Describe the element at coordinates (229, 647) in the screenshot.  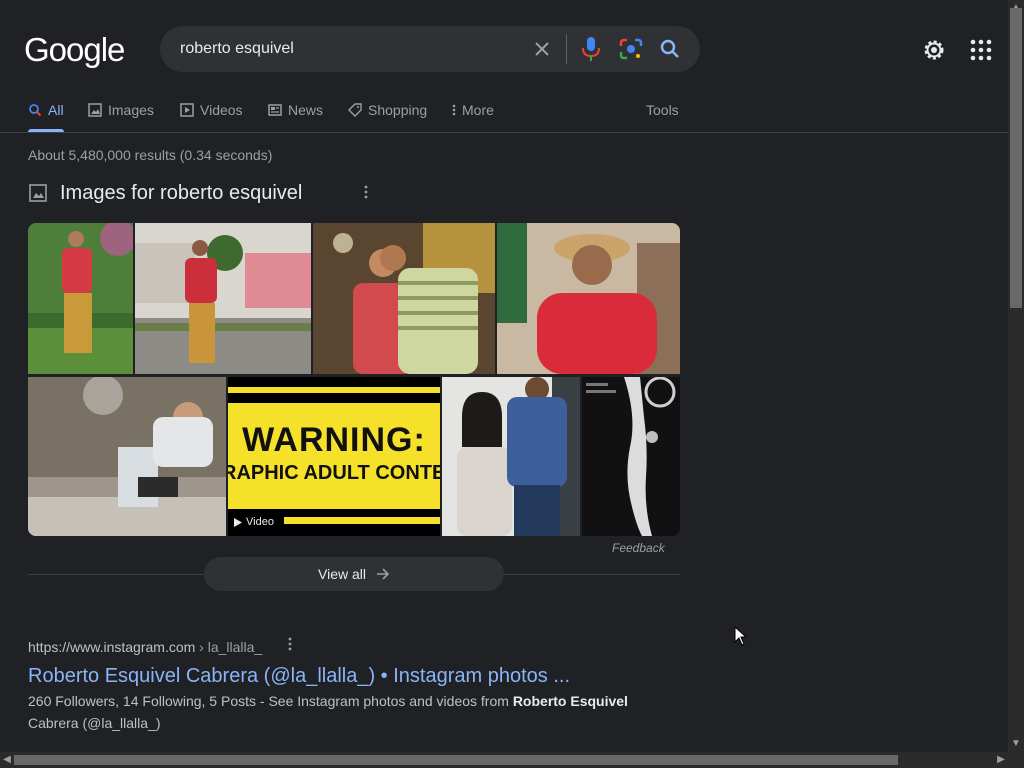
I see `result-url-path: › la_llalla_` at that location.